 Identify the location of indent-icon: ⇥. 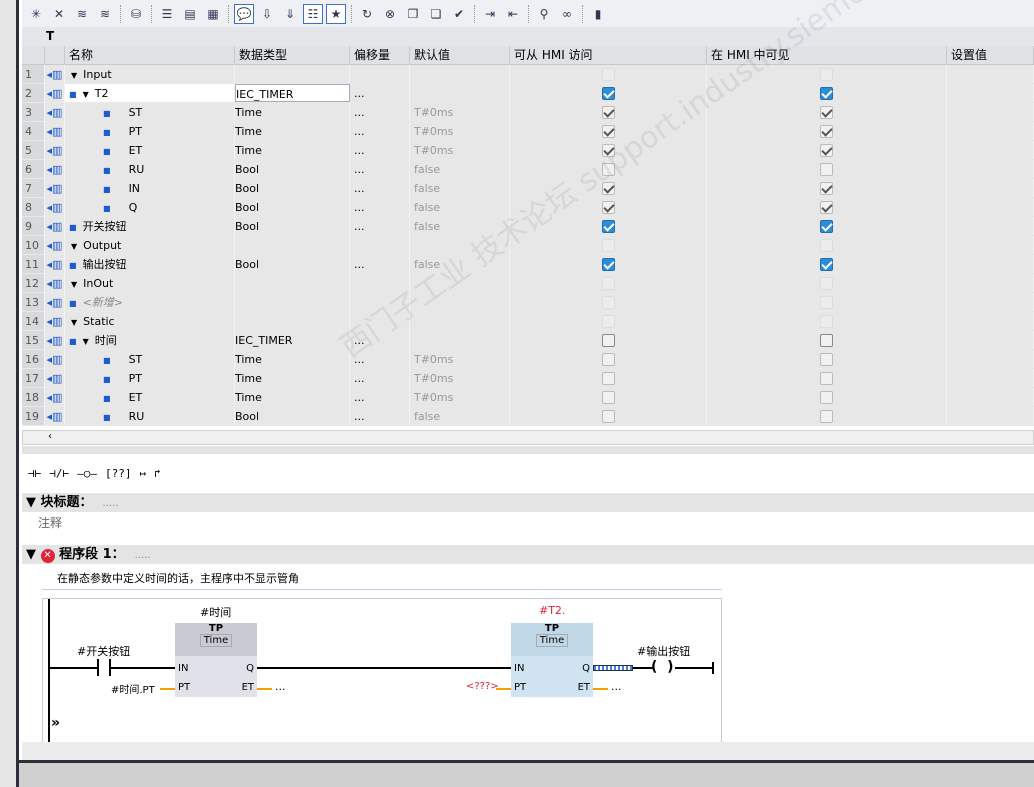
(490, 14).